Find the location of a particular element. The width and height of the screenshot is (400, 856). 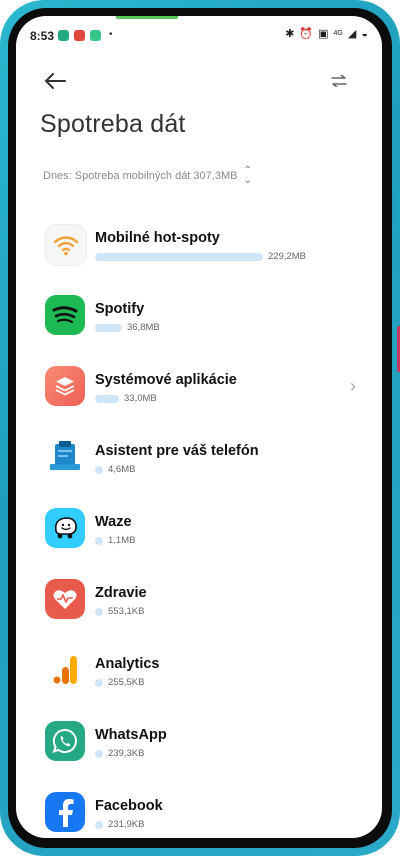

back-button is located at coordinates (55, 81).